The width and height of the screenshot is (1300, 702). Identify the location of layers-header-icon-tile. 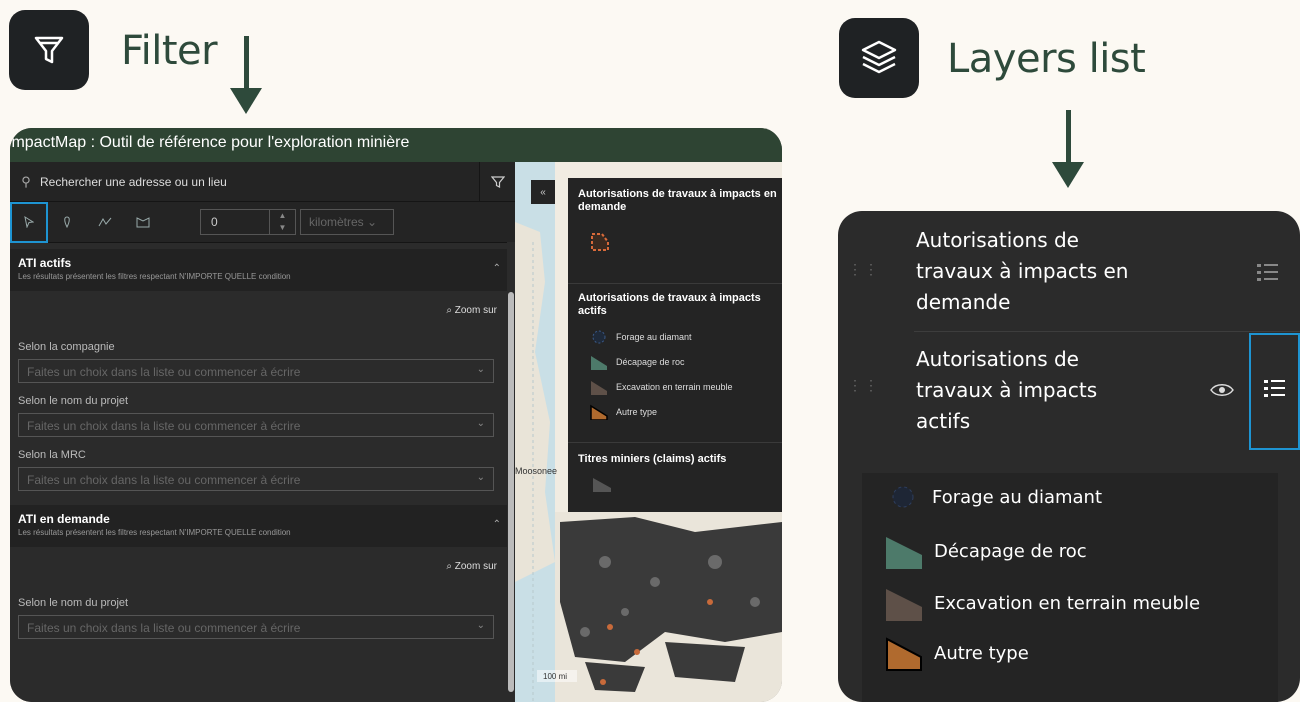
(879, 58).